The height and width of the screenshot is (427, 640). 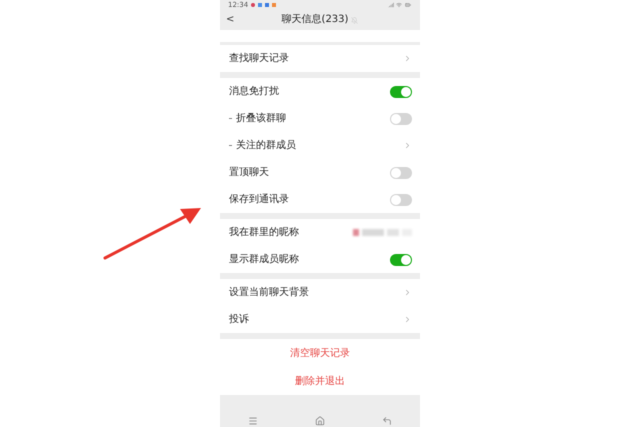 I want to click on settings-row: 消息免打扰, so click(x=320, y=91).